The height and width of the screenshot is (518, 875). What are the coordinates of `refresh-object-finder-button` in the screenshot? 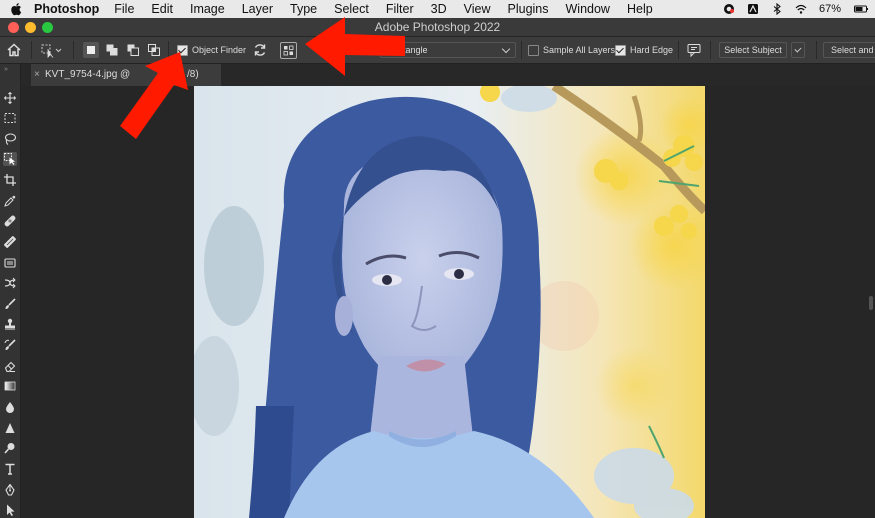 It's located at (260, 50).